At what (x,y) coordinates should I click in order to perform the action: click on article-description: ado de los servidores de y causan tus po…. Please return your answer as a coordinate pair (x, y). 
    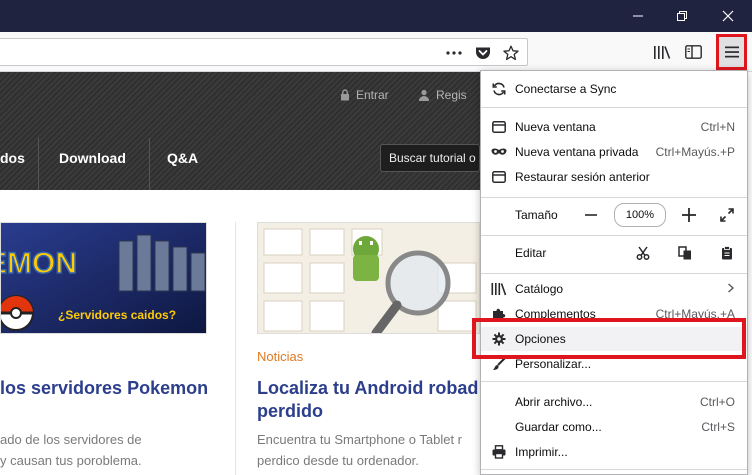
    Looking at the image, I should click on (71, 450).